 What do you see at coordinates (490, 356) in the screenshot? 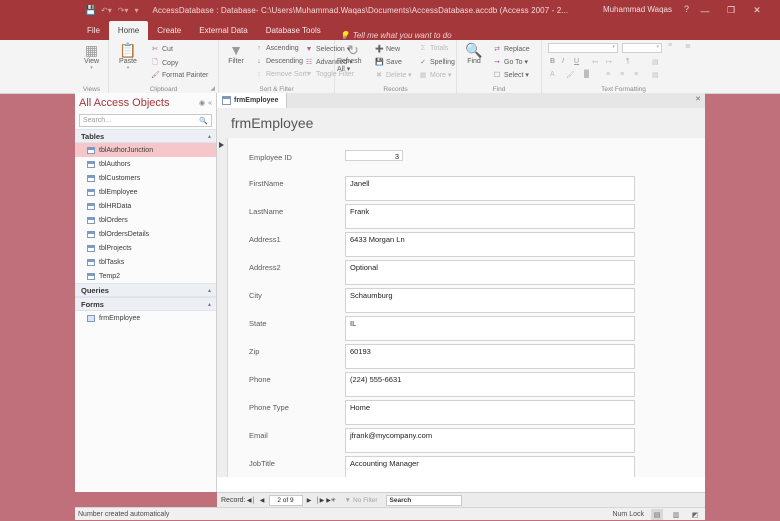
I see `field-input-zip: 60193` at bounding box center [490, 356].